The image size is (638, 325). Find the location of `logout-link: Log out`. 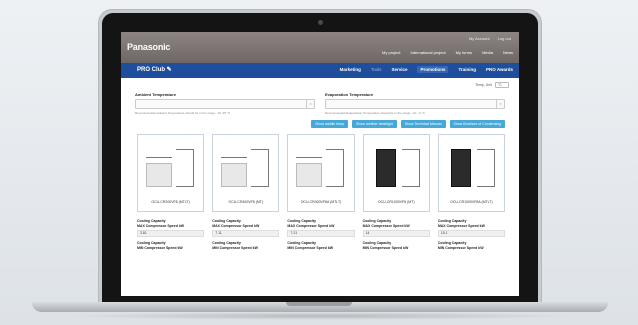

logout-link: Log out is located at coordinates (504, 38).